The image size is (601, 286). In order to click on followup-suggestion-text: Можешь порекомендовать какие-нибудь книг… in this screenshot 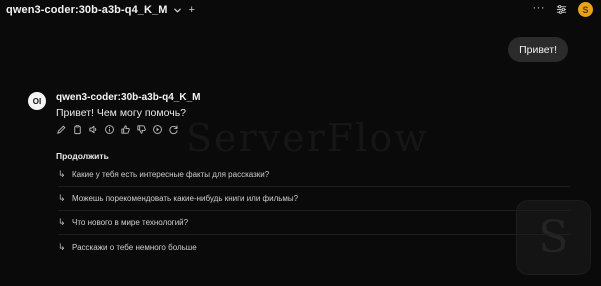, I will do `click(185, 198)`.